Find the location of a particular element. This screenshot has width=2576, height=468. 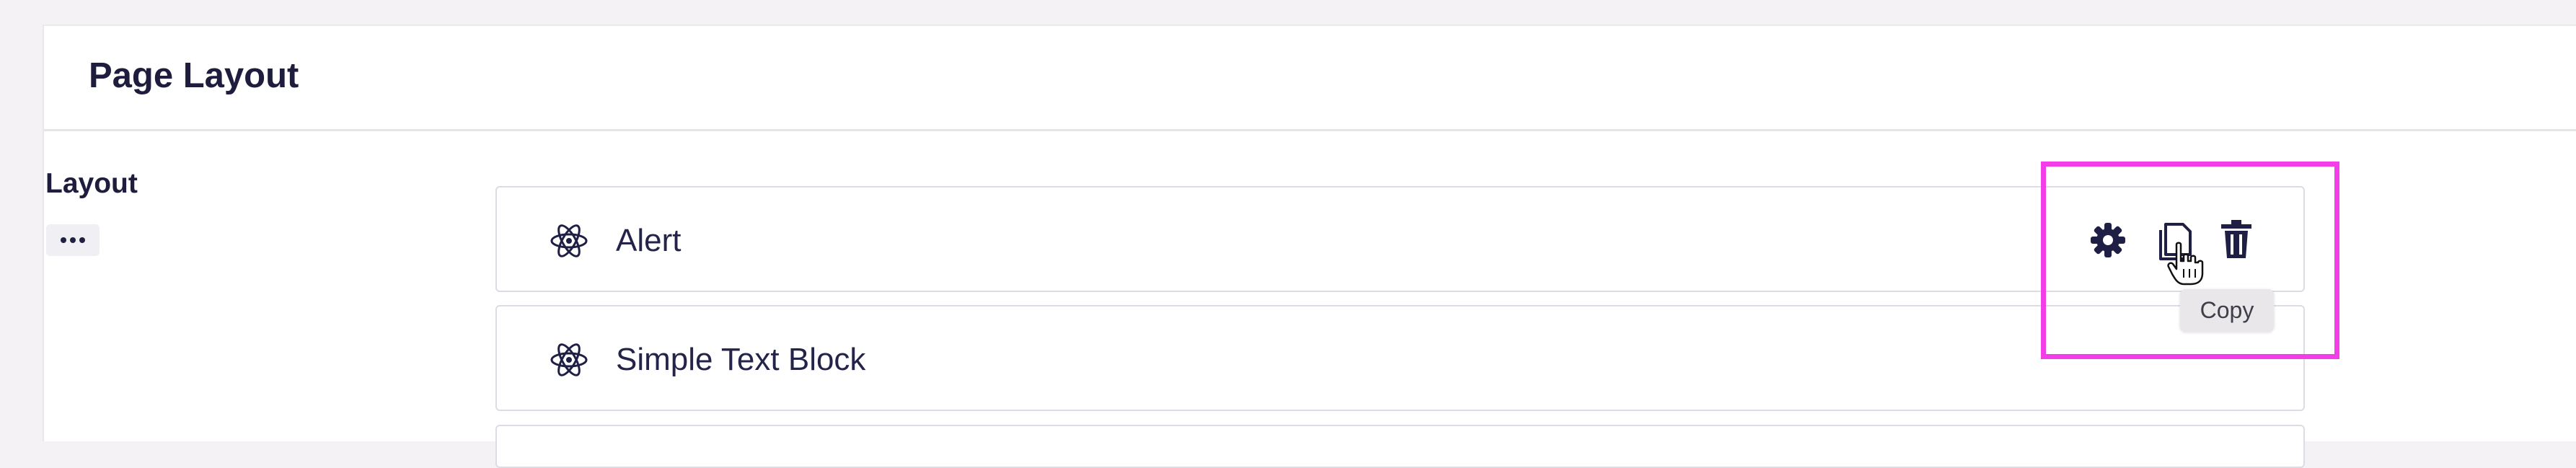

layout-block-partial is located at coordinates (1400, 446).